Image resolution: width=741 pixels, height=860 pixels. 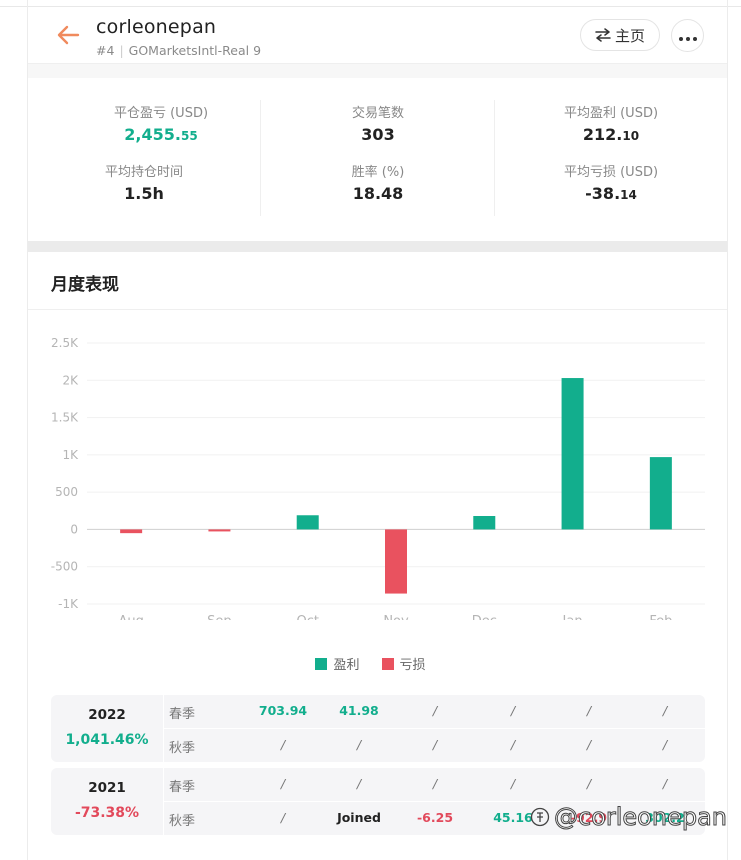 I want to click on season-cell: 41.98, so click(x=359, y=710).